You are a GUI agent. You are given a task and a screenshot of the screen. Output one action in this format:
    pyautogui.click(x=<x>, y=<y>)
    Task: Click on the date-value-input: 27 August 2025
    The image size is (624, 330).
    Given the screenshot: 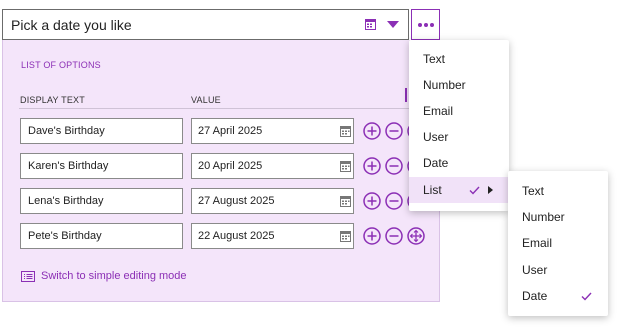 What is the action you would take?
    pyautogui.click(x=272, y=201)
    